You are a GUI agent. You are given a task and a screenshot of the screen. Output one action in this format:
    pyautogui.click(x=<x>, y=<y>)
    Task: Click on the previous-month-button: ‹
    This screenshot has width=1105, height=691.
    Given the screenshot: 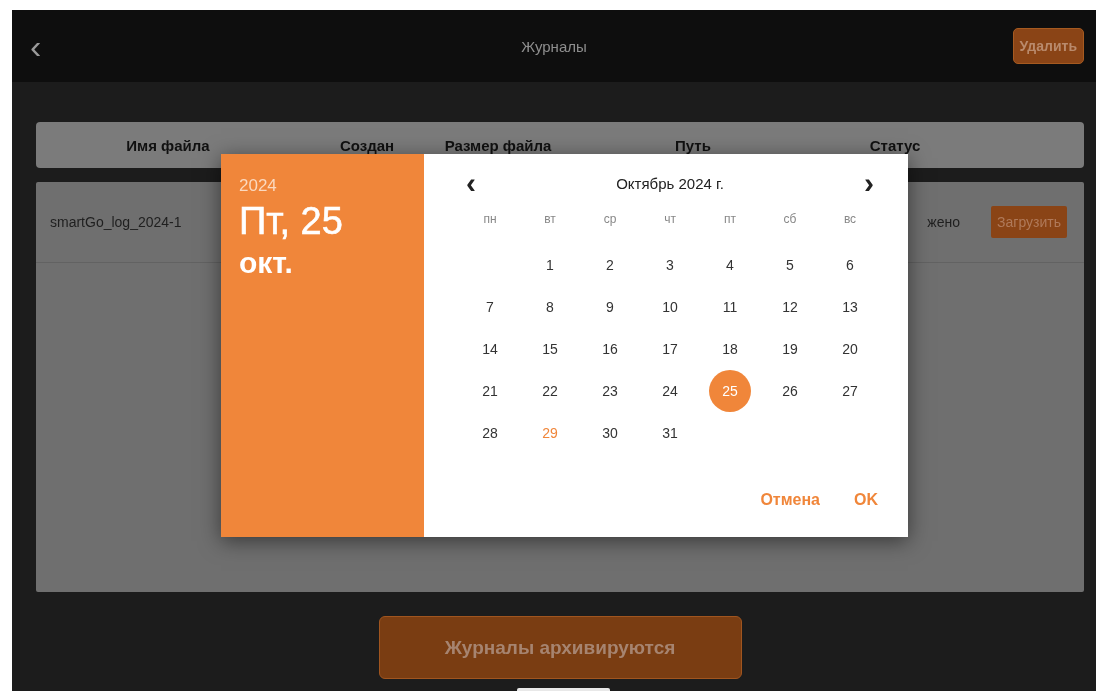 What is the action you would take?
    pyautogui.click(x=471, y=183)
    